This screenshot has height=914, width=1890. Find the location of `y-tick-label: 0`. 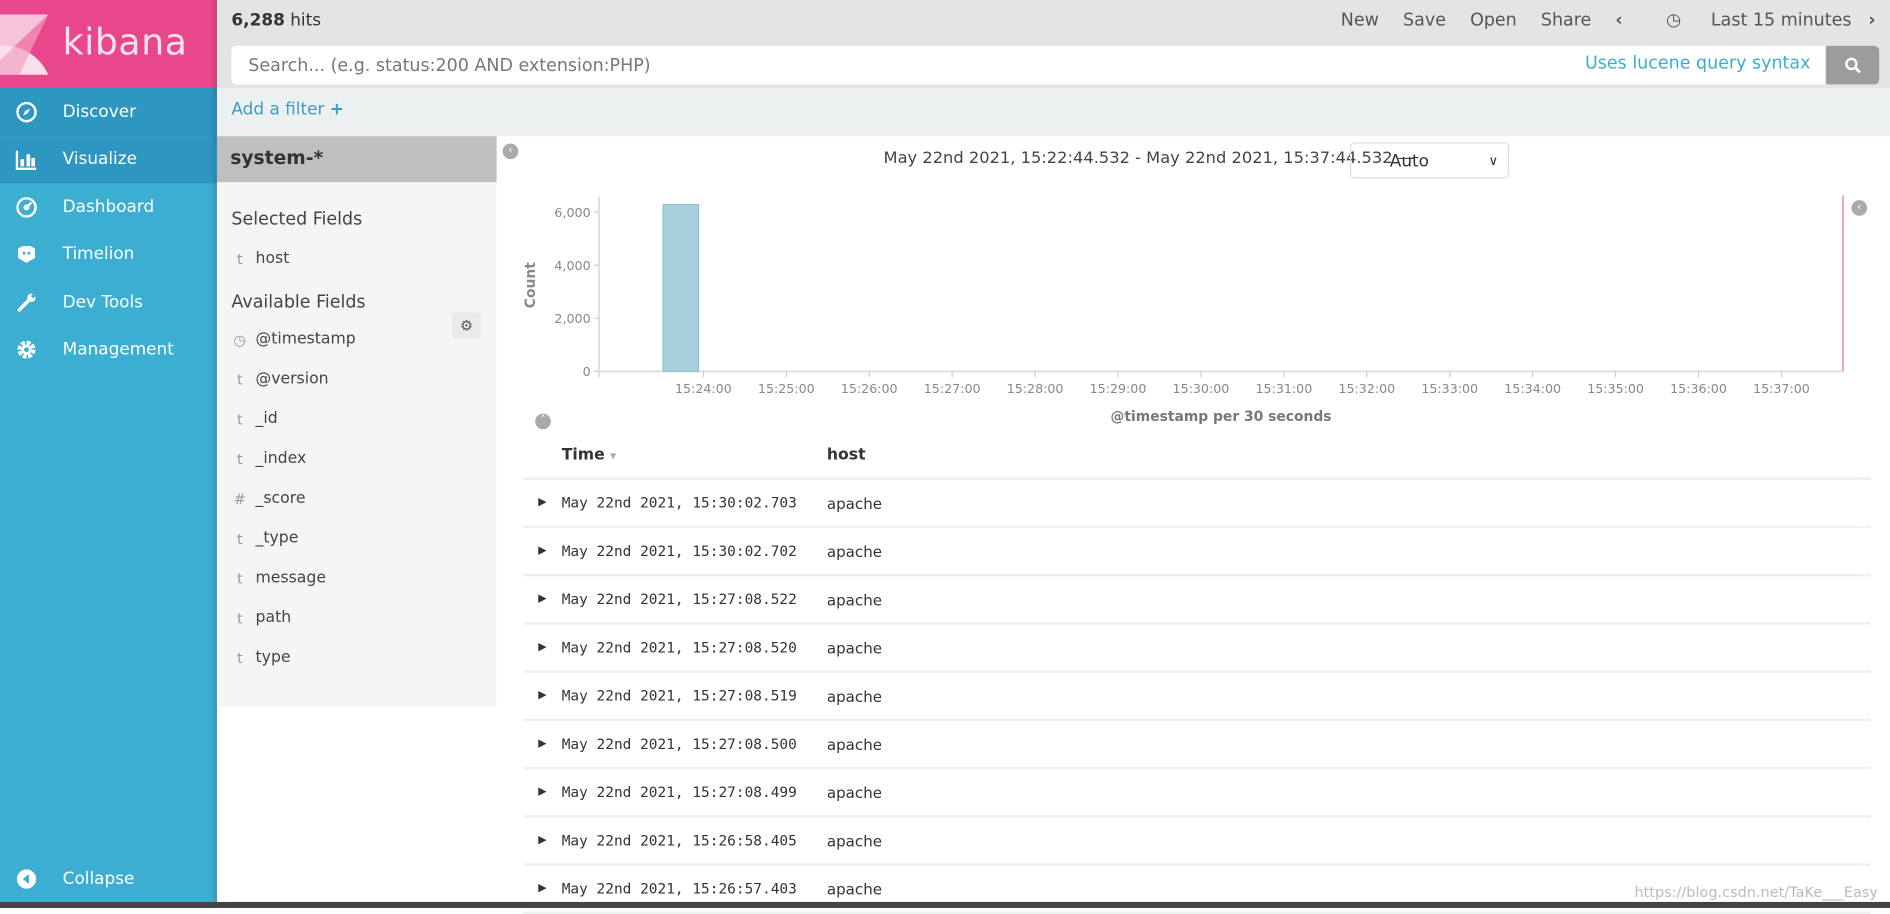

y-tick-label: 0 is located at coordinates (587, 371).